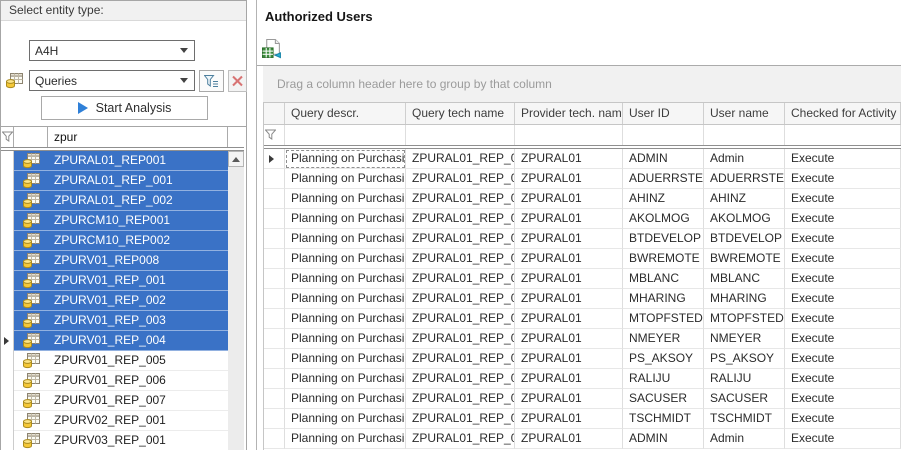 The height and width of the screenshot is (450, 901). I want to click on query-name: ZPURAL01_REP001, so click(138, 161).